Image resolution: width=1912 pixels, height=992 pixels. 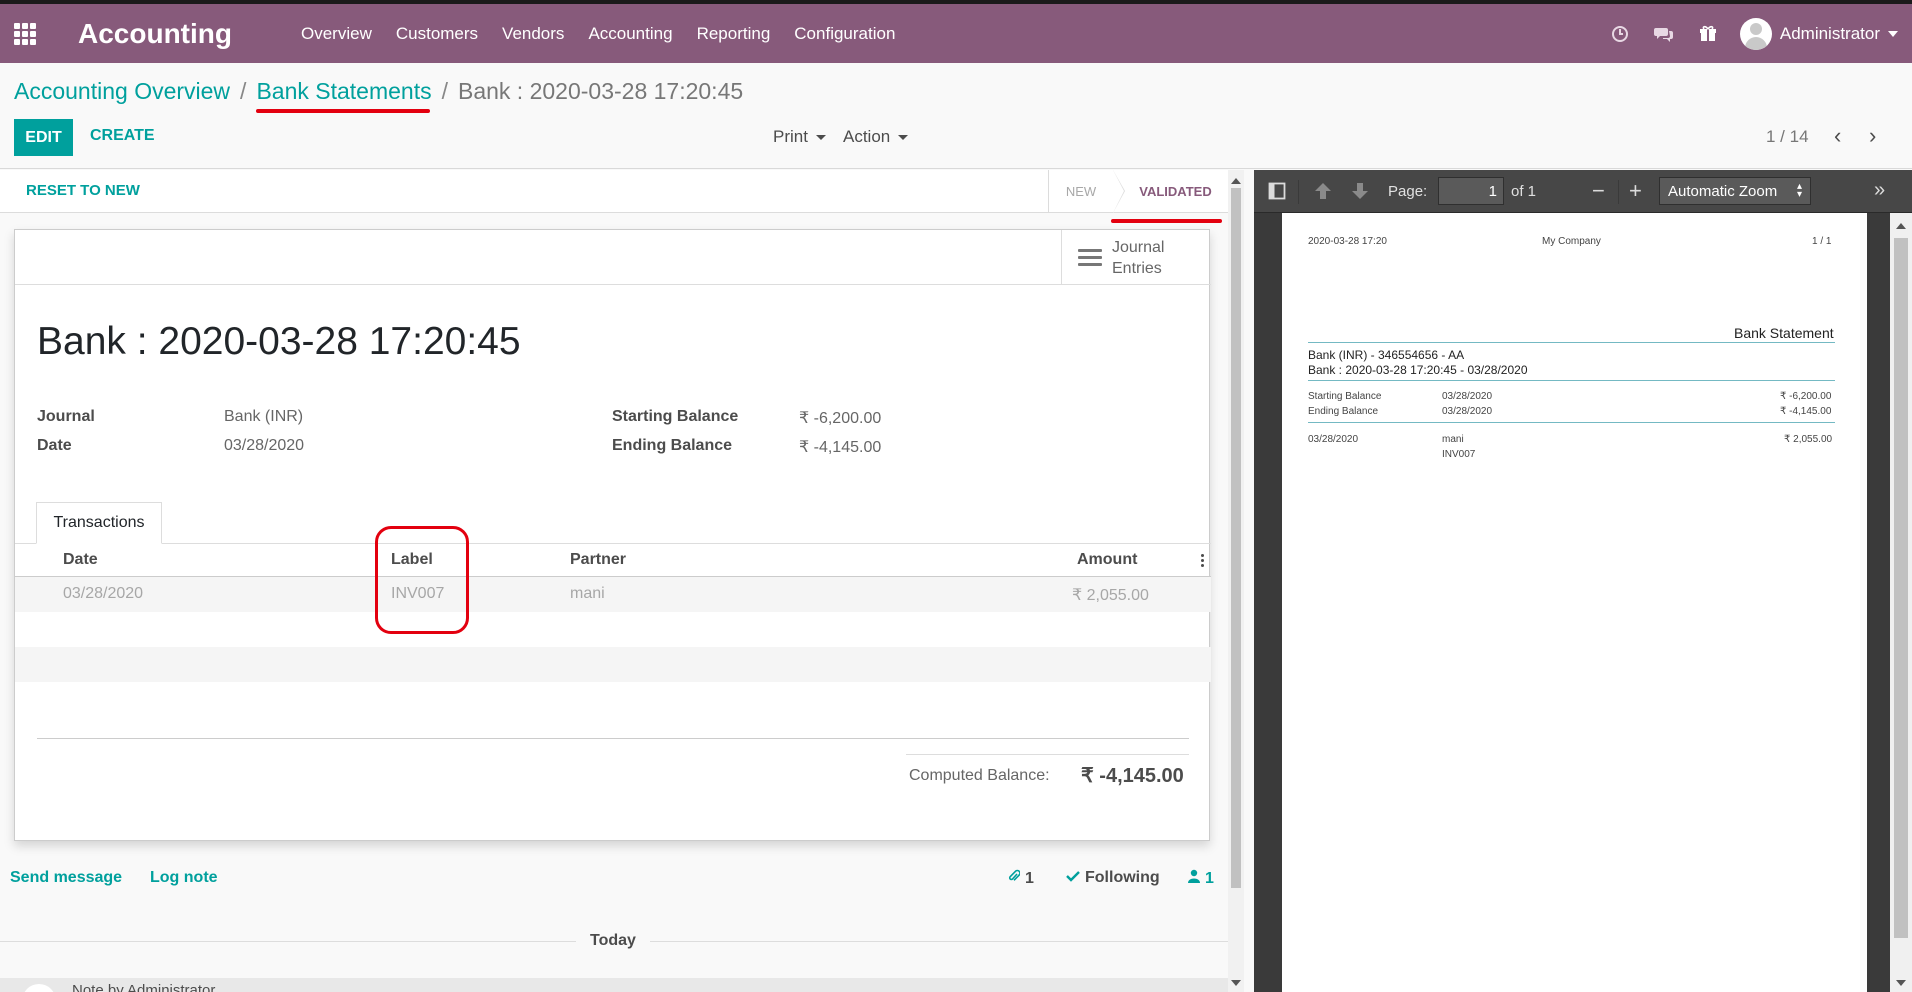 I want to click on doc-title: Bank Statement, so click(x=1784, y=333).